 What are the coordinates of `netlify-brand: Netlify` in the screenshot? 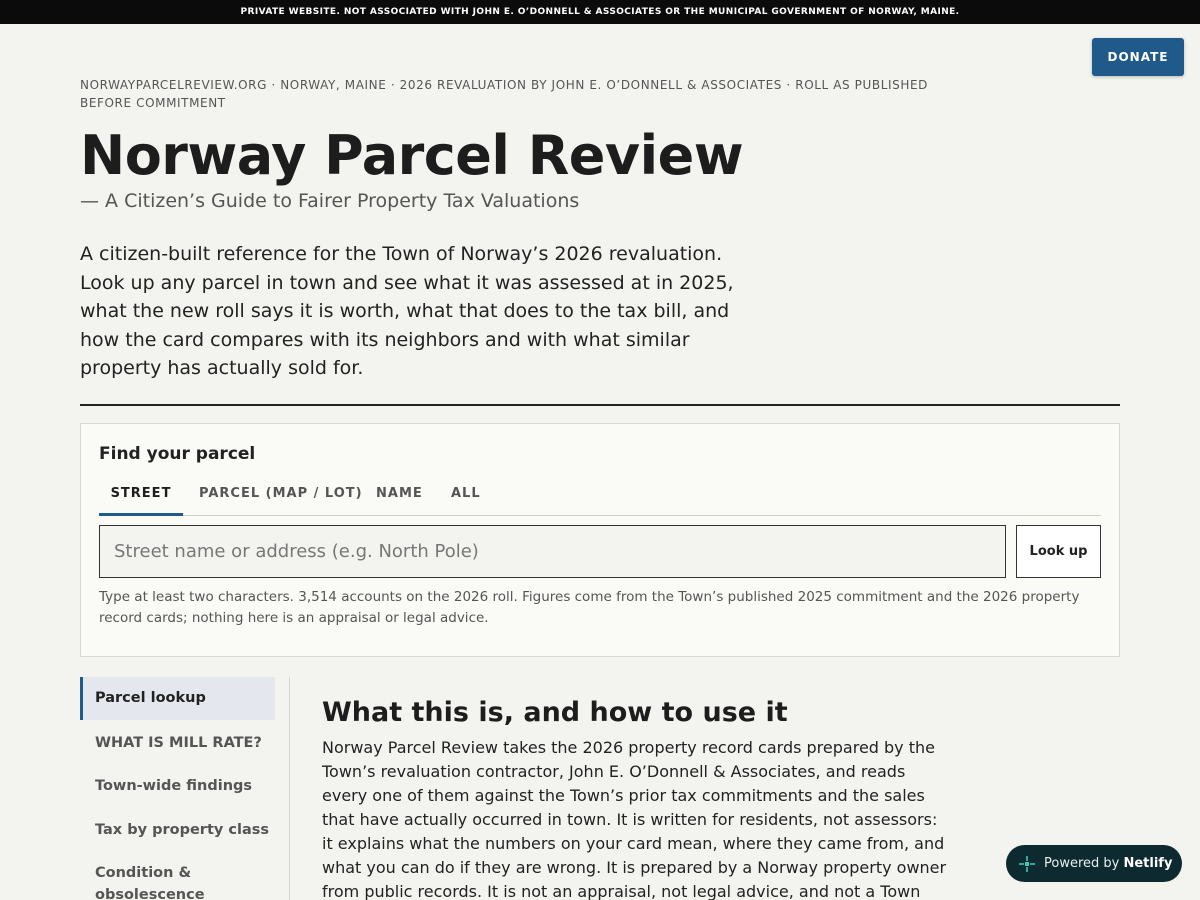 It's located at (1148, 863).